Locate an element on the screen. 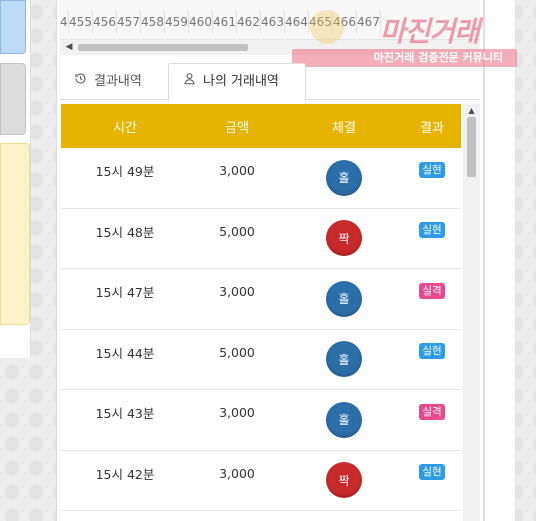 This screenshot has width=536, height=521. tab-bar: 결과내역 나의 거래내역 is located at coordinates (270, 82).